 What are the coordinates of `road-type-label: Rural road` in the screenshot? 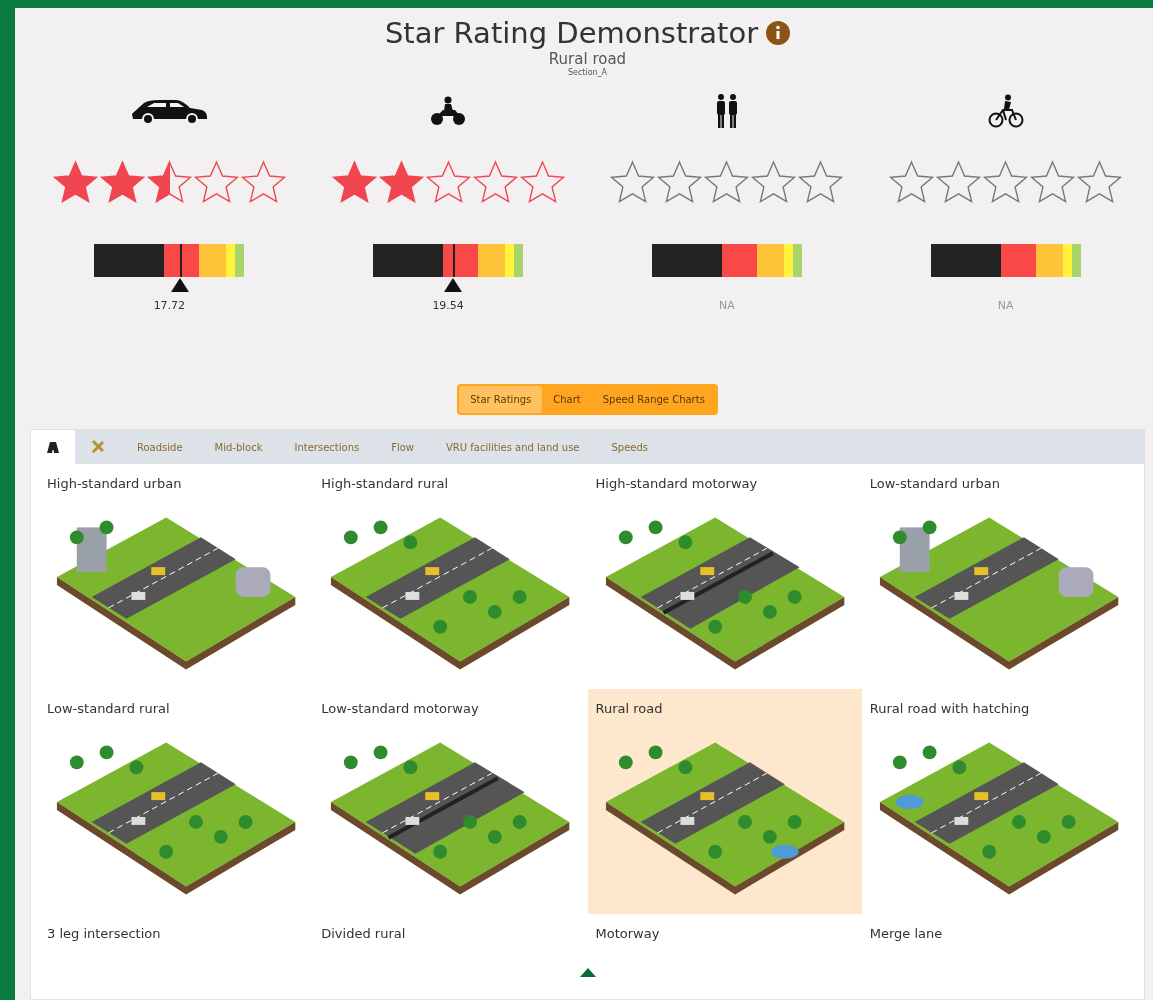 It's located at (629, 708).